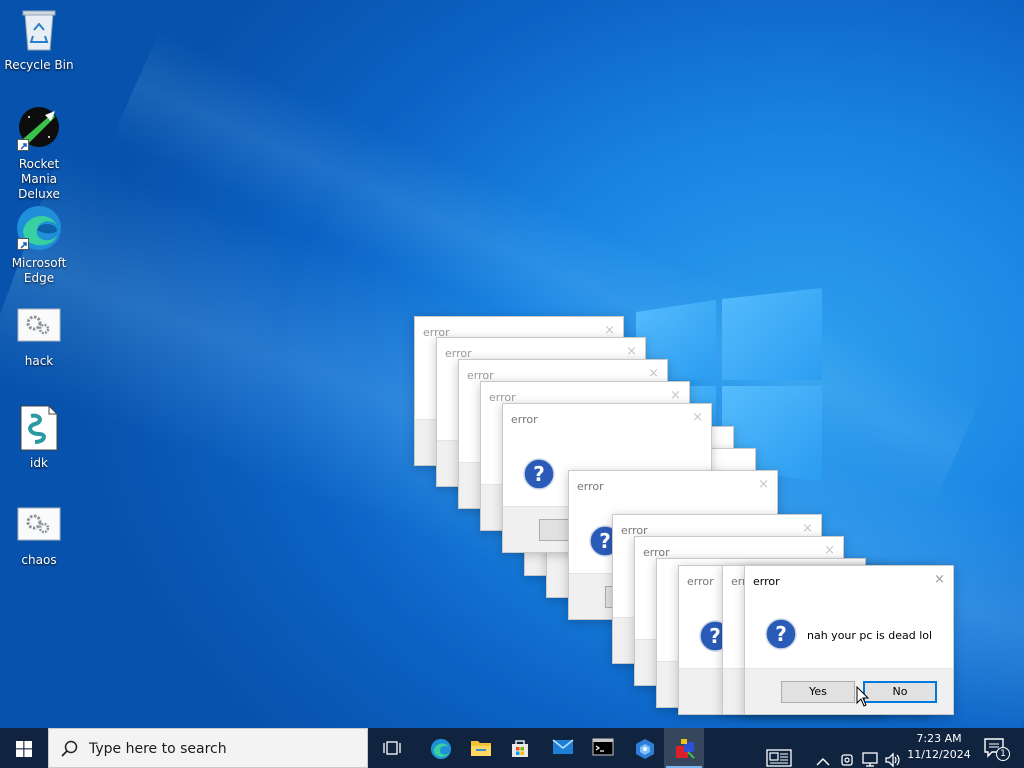 The height and width of the screenshot is (768, 1024). I want to click on taskbar-command-prompt, so click(602, 748).